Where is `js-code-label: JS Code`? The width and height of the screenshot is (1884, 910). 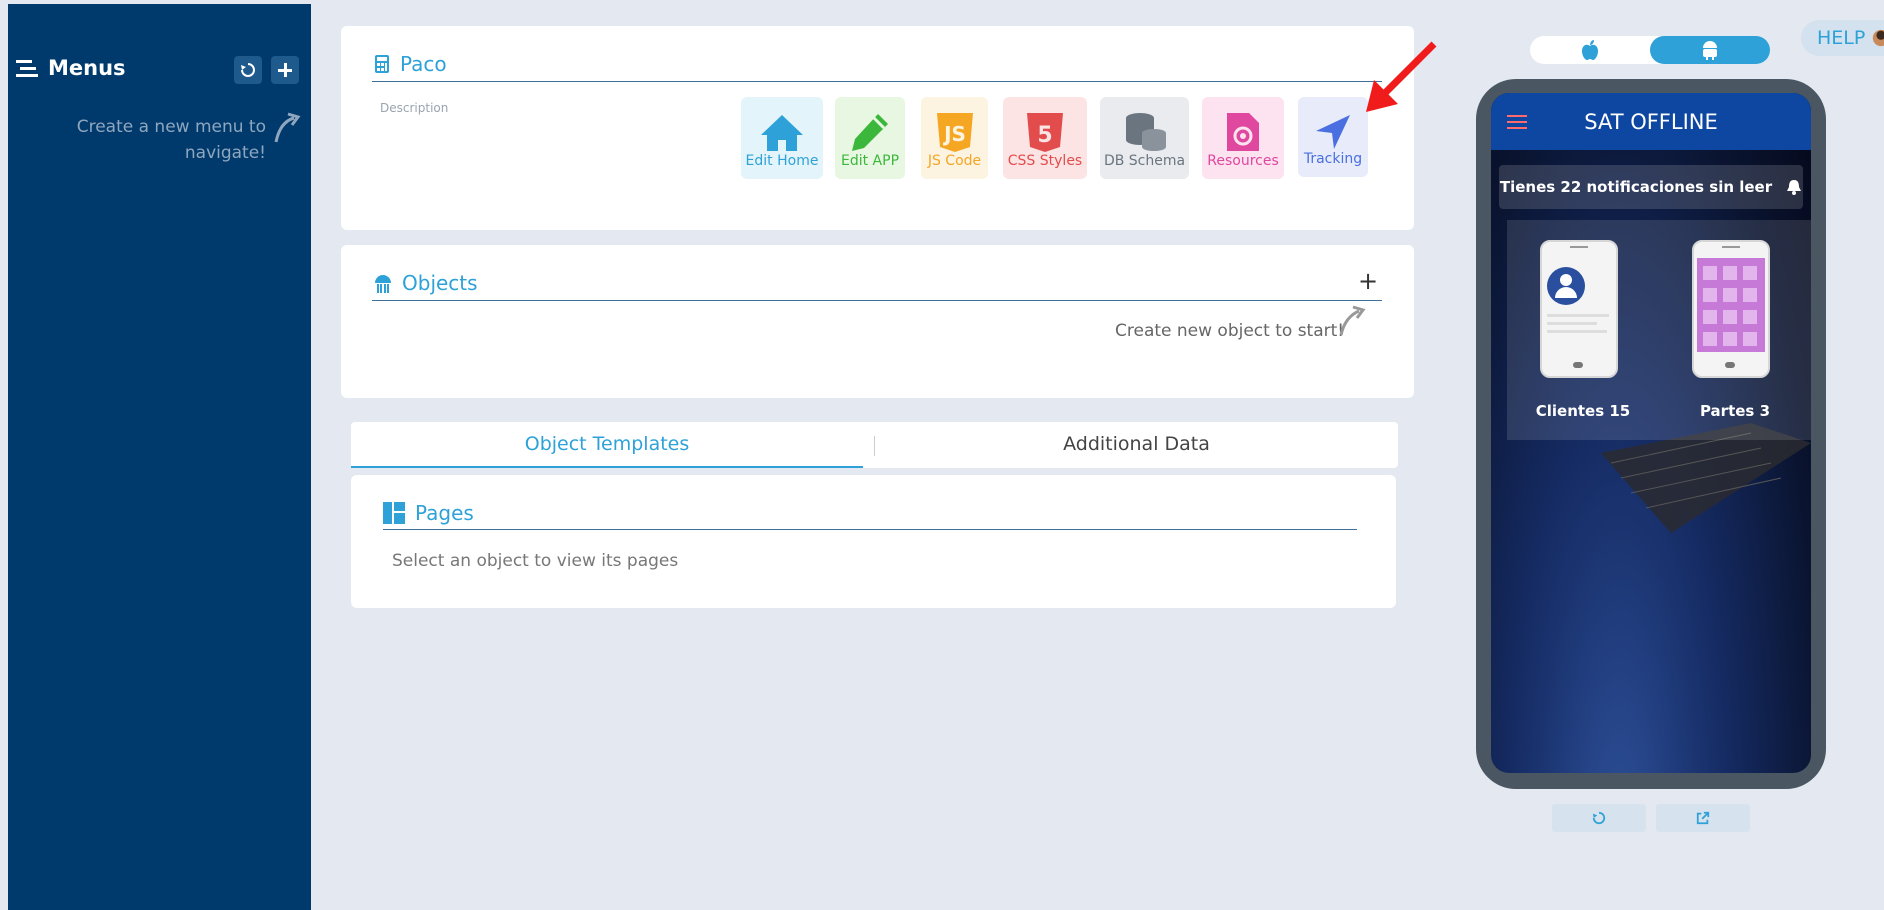
js-code-label: JS Code is located at coordinates (954, 161).